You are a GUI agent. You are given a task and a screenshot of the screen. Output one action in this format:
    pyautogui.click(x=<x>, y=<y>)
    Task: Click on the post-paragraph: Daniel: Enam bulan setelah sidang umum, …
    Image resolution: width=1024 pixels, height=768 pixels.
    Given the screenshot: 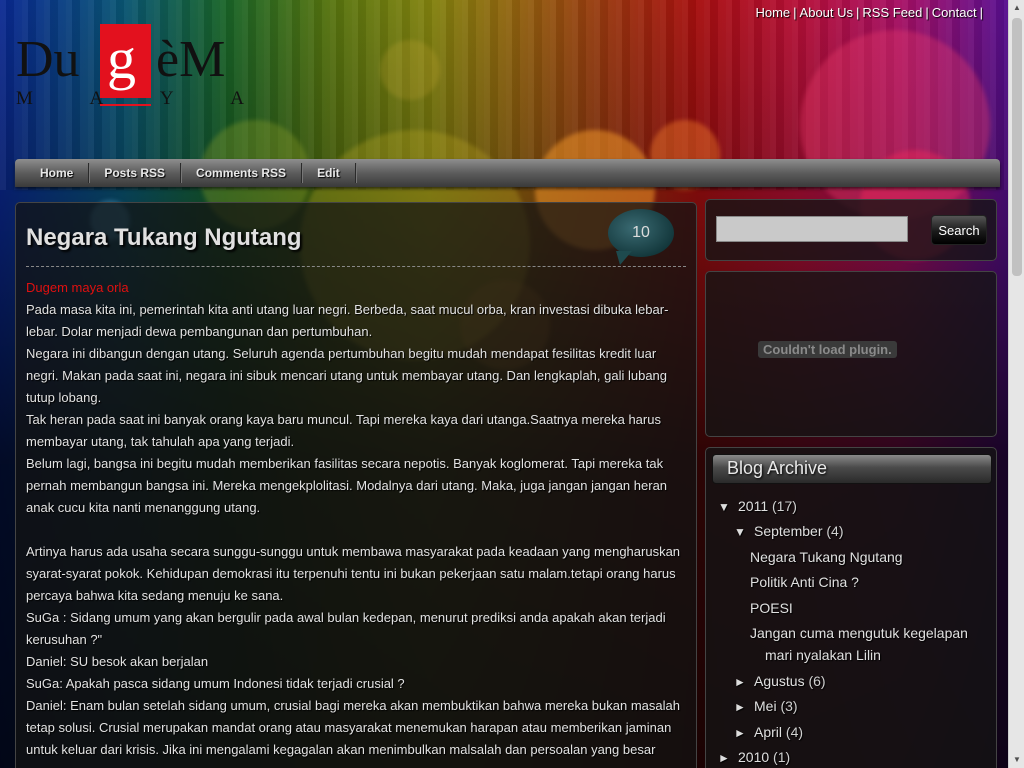 What is the action you would take?
    pyautogui.click(x=353, y=727)
    